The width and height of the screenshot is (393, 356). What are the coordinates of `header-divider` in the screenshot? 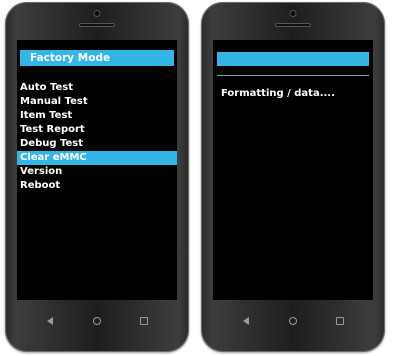 It's located at (293, 75).